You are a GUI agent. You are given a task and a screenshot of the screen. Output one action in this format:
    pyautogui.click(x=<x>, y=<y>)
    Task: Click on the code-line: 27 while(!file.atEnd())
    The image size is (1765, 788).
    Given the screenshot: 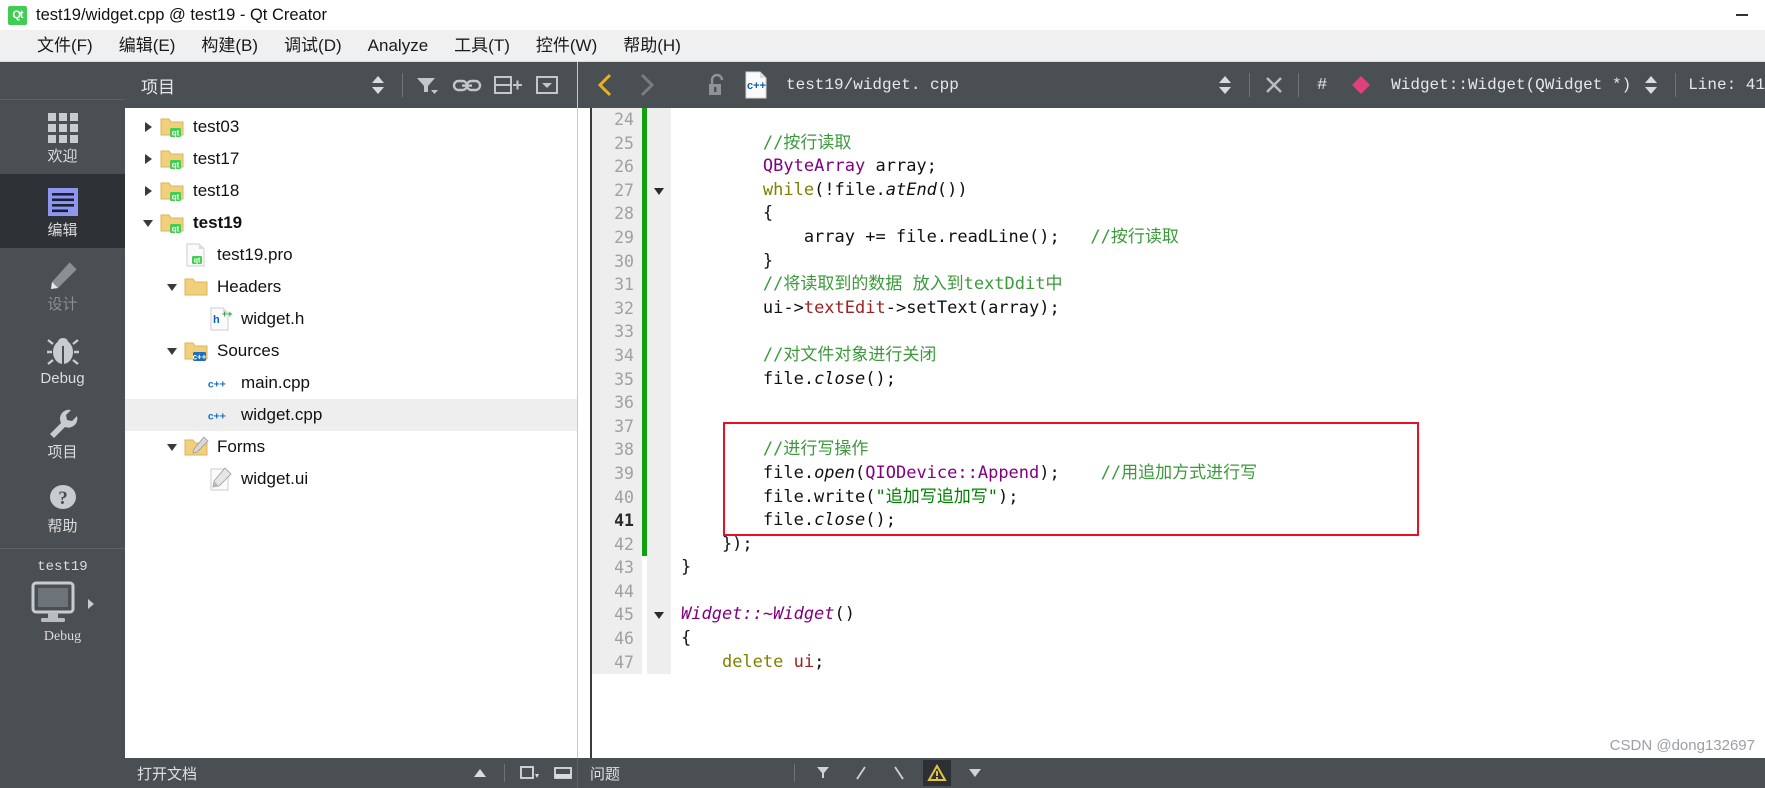 What is the action you would take?
    pyautogui.click(x=1178, y=190)
    